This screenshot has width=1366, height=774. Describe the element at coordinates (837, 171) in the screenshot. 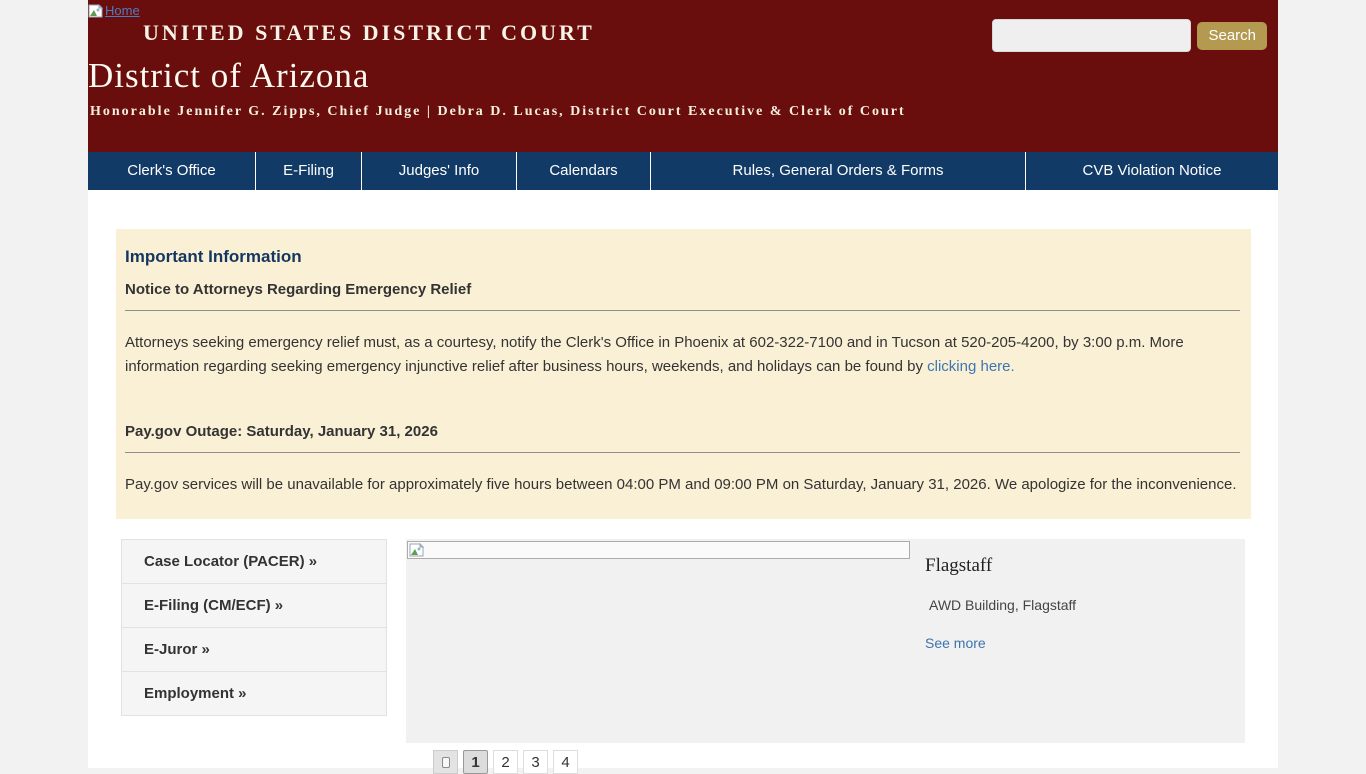

I see `nav-item-rules-orders-forms: Rules, General Orders & Forms` at that location.